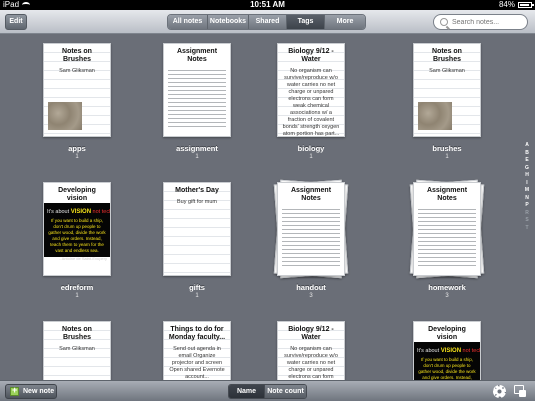  I want to click on search-icon, so click(444, 22).